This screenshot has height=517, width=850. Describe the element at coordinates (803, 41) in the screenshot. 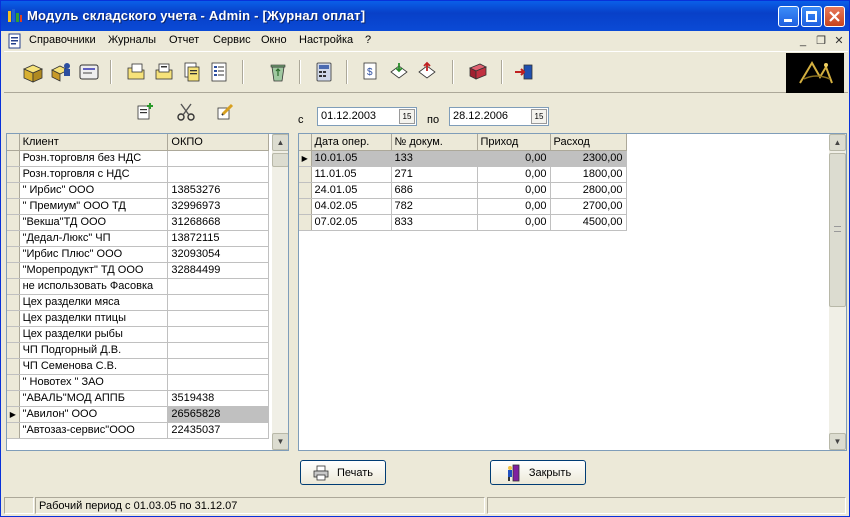

I see `mdi-minimize-icon: _` at that location.